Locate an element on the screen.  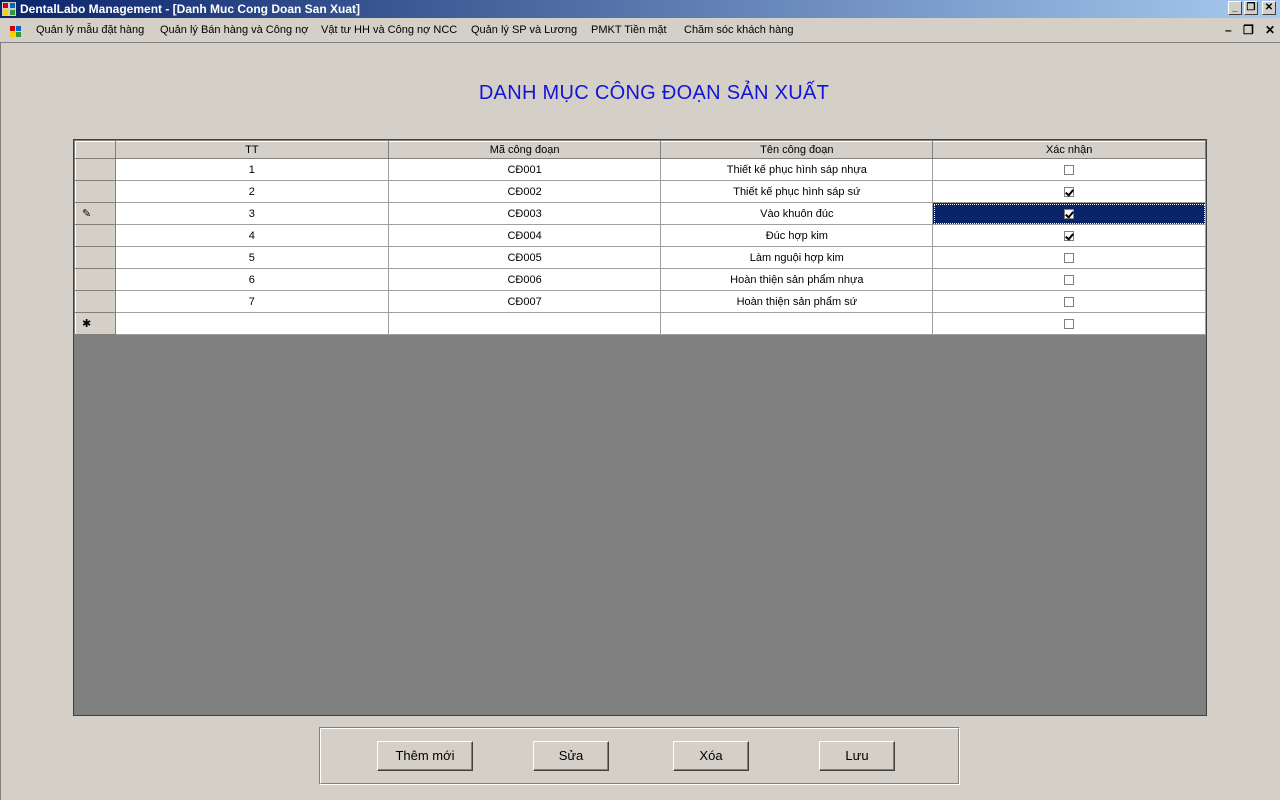
table-row: 4 CĐ004 Đúc hợp kim is located at coordinates (640, 235).